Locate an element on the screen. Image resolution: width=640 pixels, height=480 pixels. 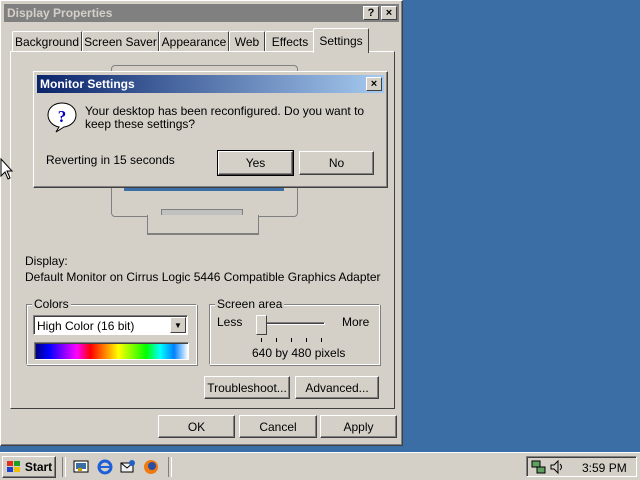
system-tray: 3:59 PM is located at coordinates (581, 466).